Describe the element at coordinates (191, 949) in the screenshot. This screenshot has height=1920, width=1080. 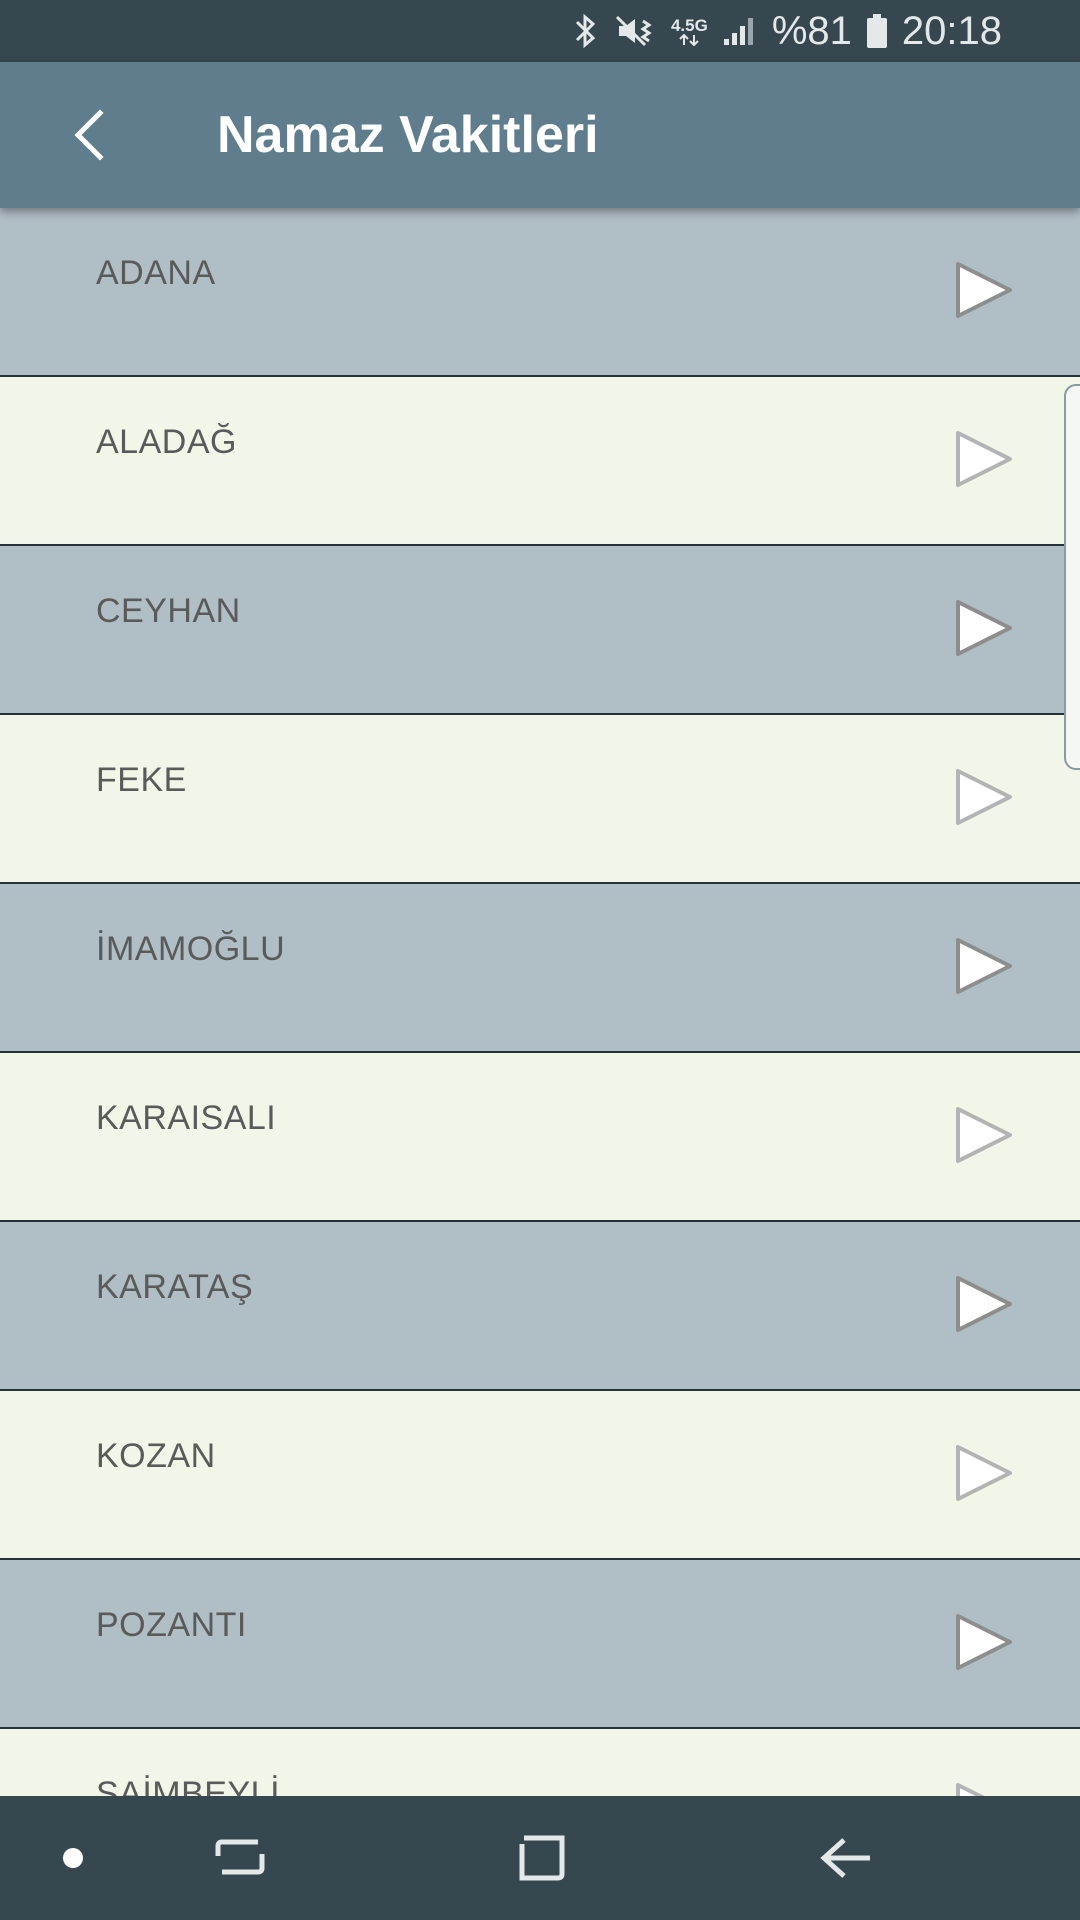
I see `list-item-label: İMAMOĞLU` at that location.